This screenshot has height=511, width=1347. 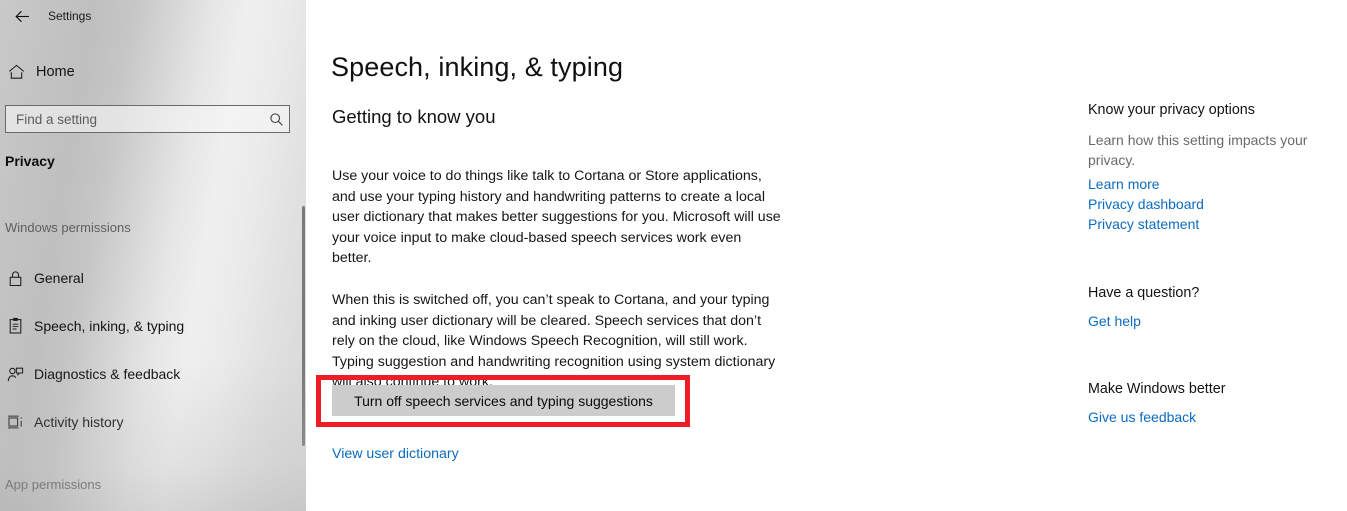 What do you see at coordinates (1157, 389) in the screenshot?
I see `make-windows-better-heading: Make Windows better` at bounding box center [1157, 389].